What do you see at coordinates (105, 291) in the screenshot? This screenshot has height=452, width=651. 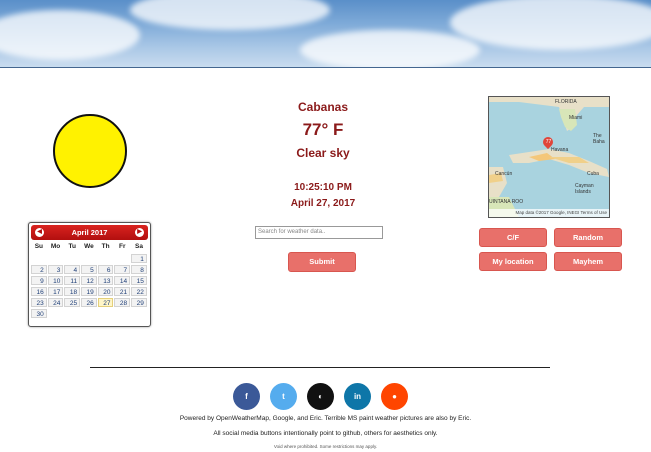 I see `calendar-day: 20` at bounding box center [105, 291].